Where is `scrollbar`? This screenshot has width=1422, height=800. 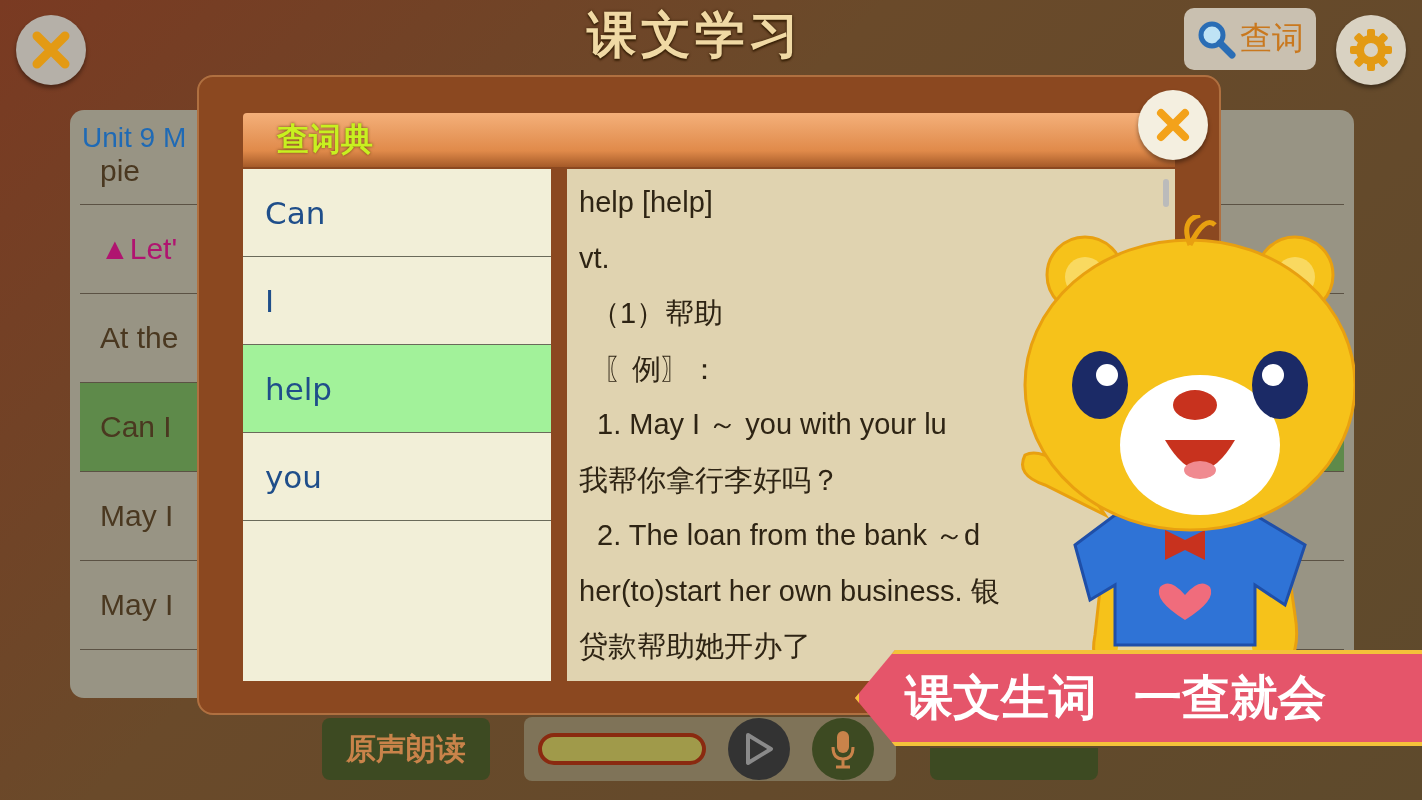
scrollbar is located at coordinates (1166, 193).